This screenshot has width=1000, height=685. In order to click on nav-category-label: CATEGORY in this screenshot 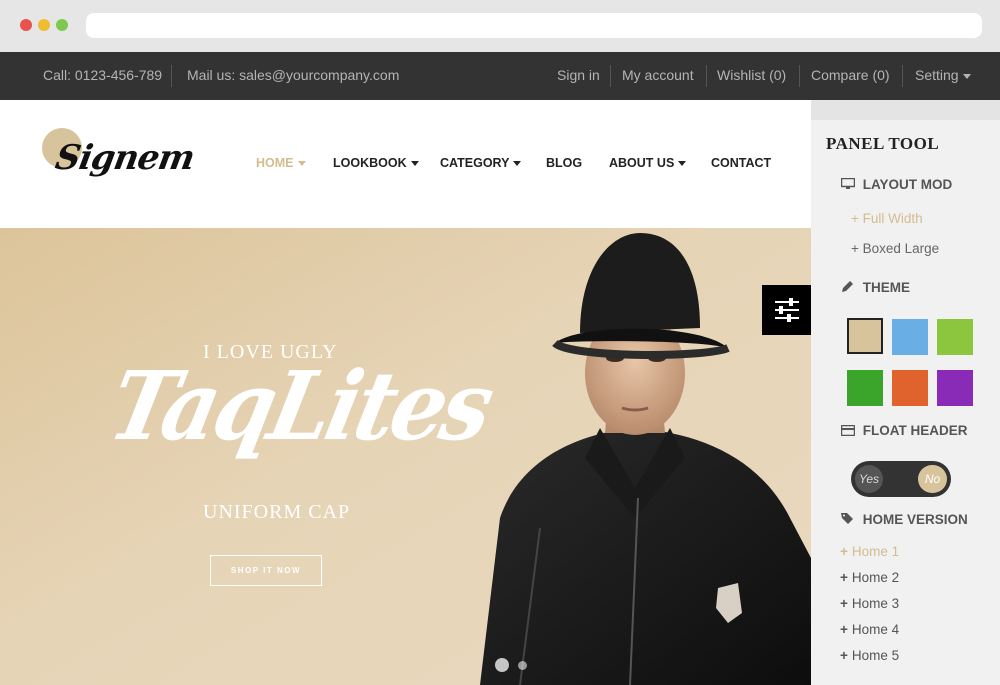, I will do `click(475, 163)`.